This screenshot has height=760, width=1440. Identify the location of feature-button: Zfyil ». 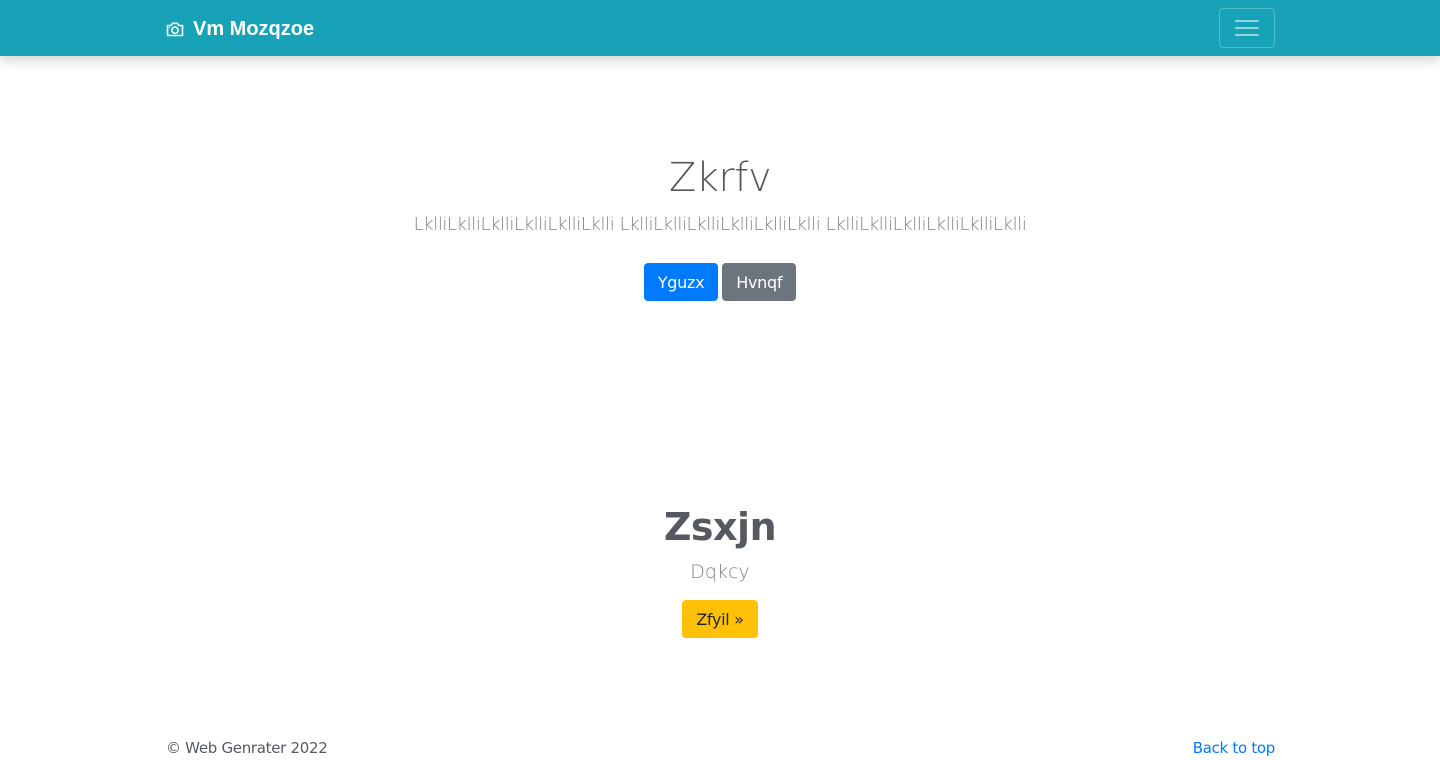
(720, 619).